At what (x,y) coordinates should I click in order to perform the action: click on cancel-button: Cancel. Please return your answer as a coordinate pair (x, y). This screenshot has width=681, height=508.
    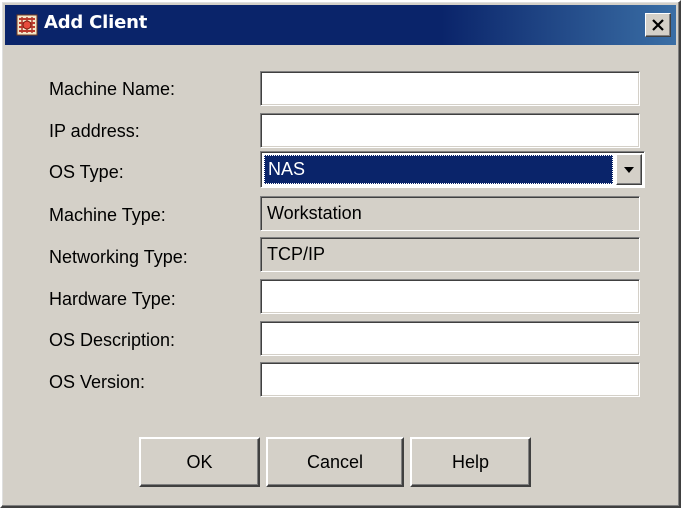
    Looking at the image, I should click on (335, 462).